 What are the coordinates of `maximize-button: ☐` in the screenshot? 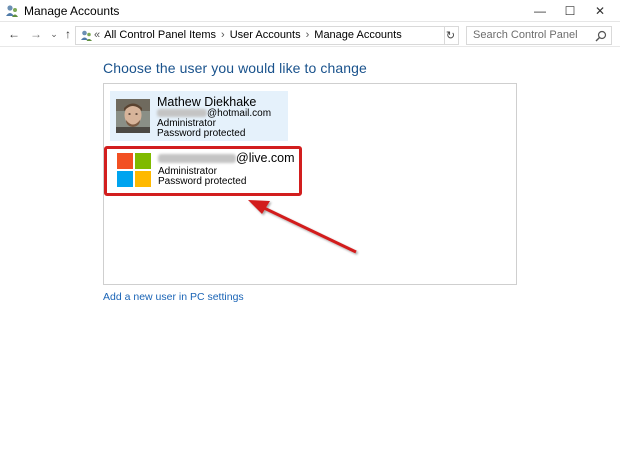 It's located at (570, 11).